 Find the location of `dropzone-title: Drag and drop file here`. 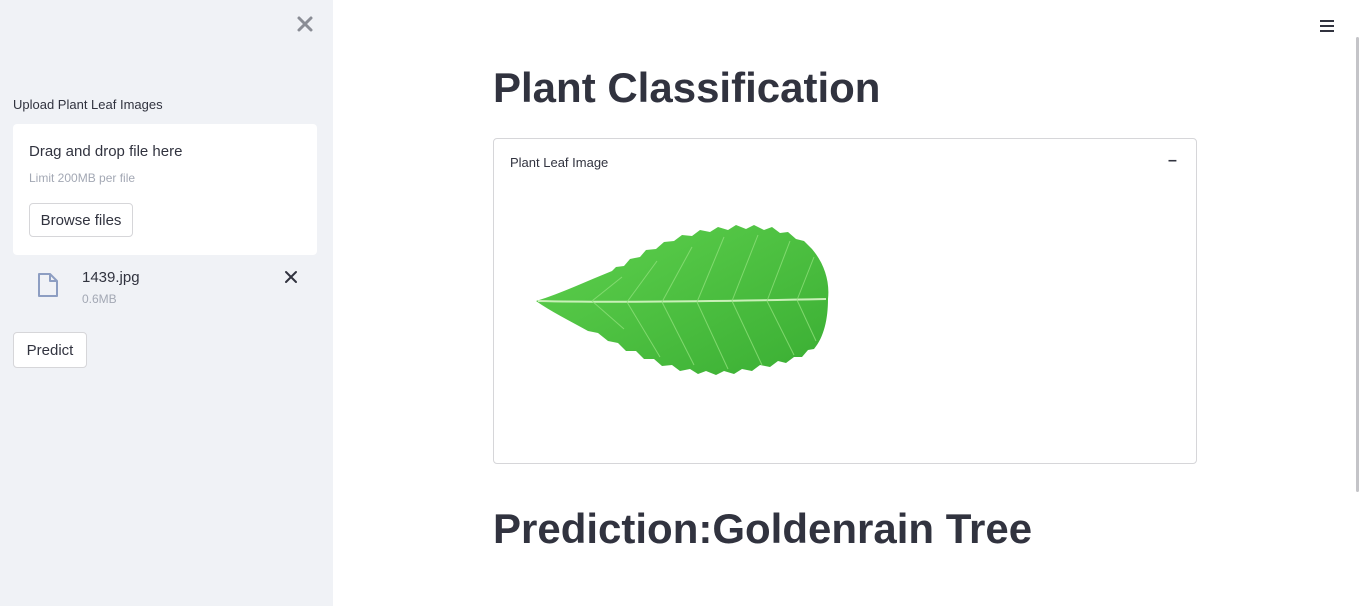

dropzone-title: Drag and drop file here is located at coordinates (106, 151).